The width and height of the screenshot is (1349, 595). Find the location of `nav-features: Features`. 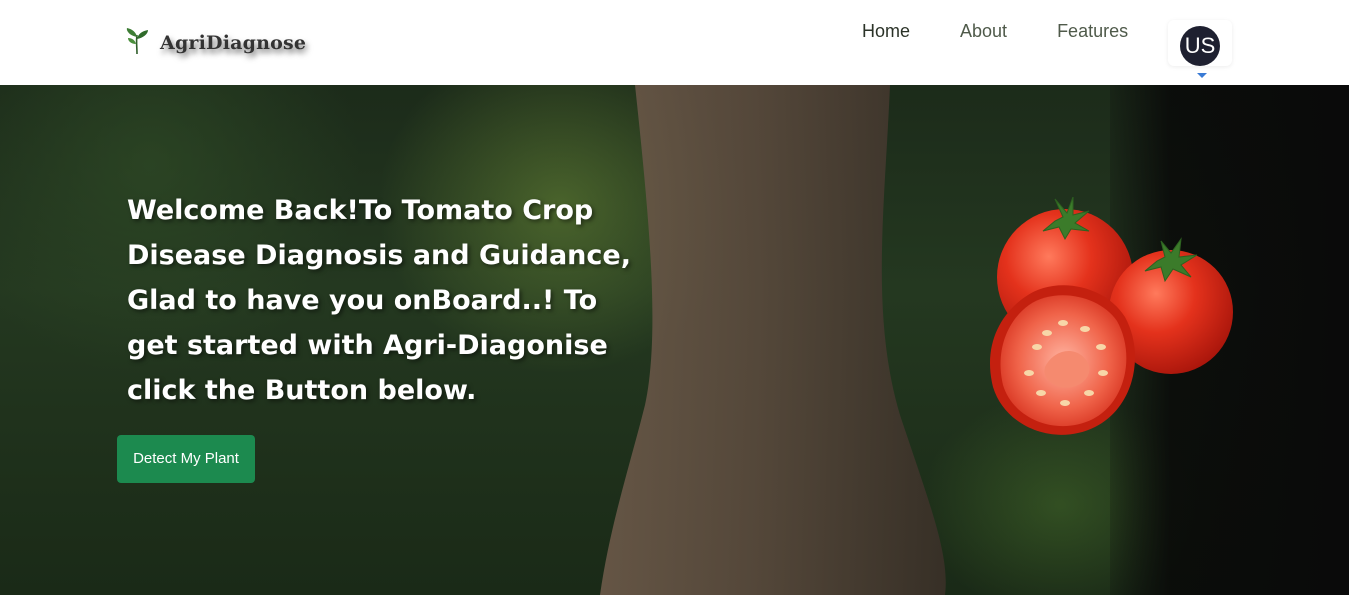

nav-features: Features is located at coordinates (1092, 31).